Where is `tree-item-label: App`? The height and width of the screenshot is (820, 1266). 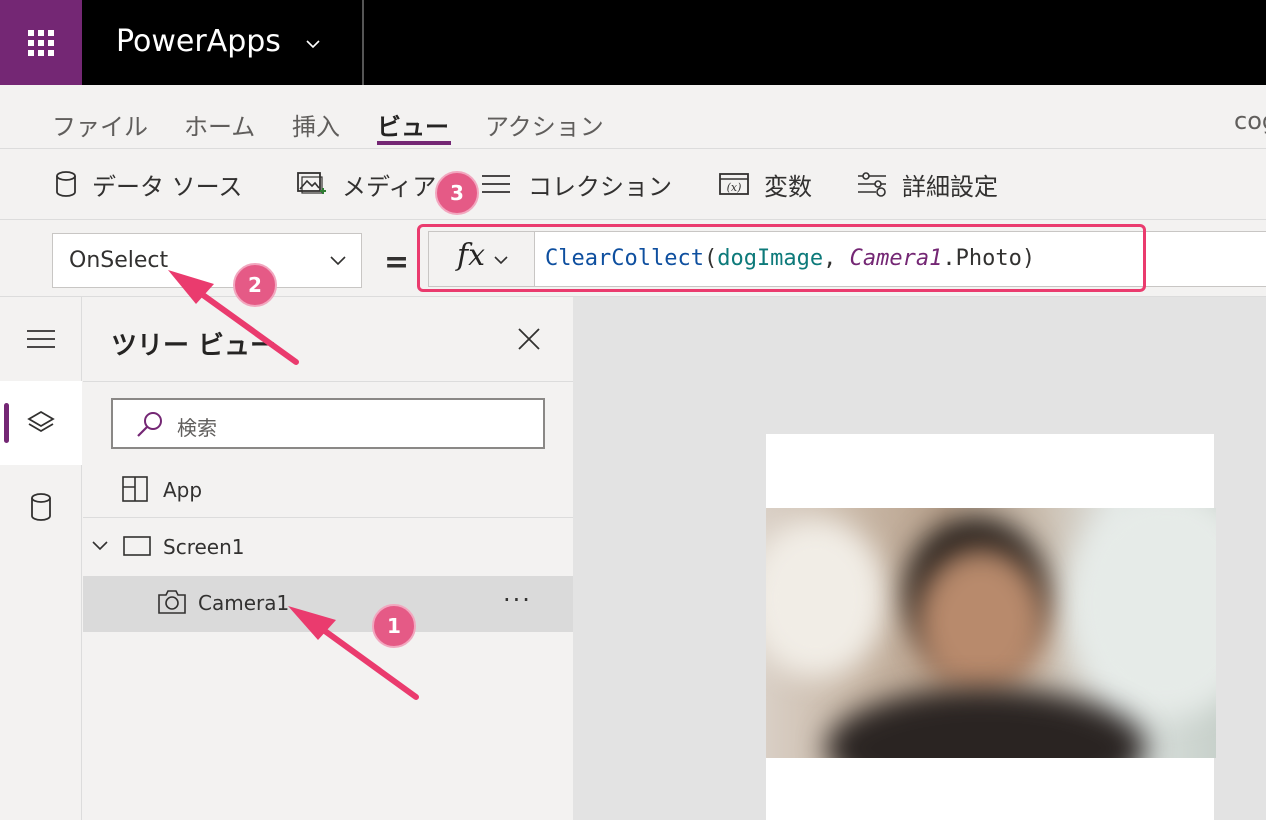 tree-item-label: App is located at coordinates (183, 490).